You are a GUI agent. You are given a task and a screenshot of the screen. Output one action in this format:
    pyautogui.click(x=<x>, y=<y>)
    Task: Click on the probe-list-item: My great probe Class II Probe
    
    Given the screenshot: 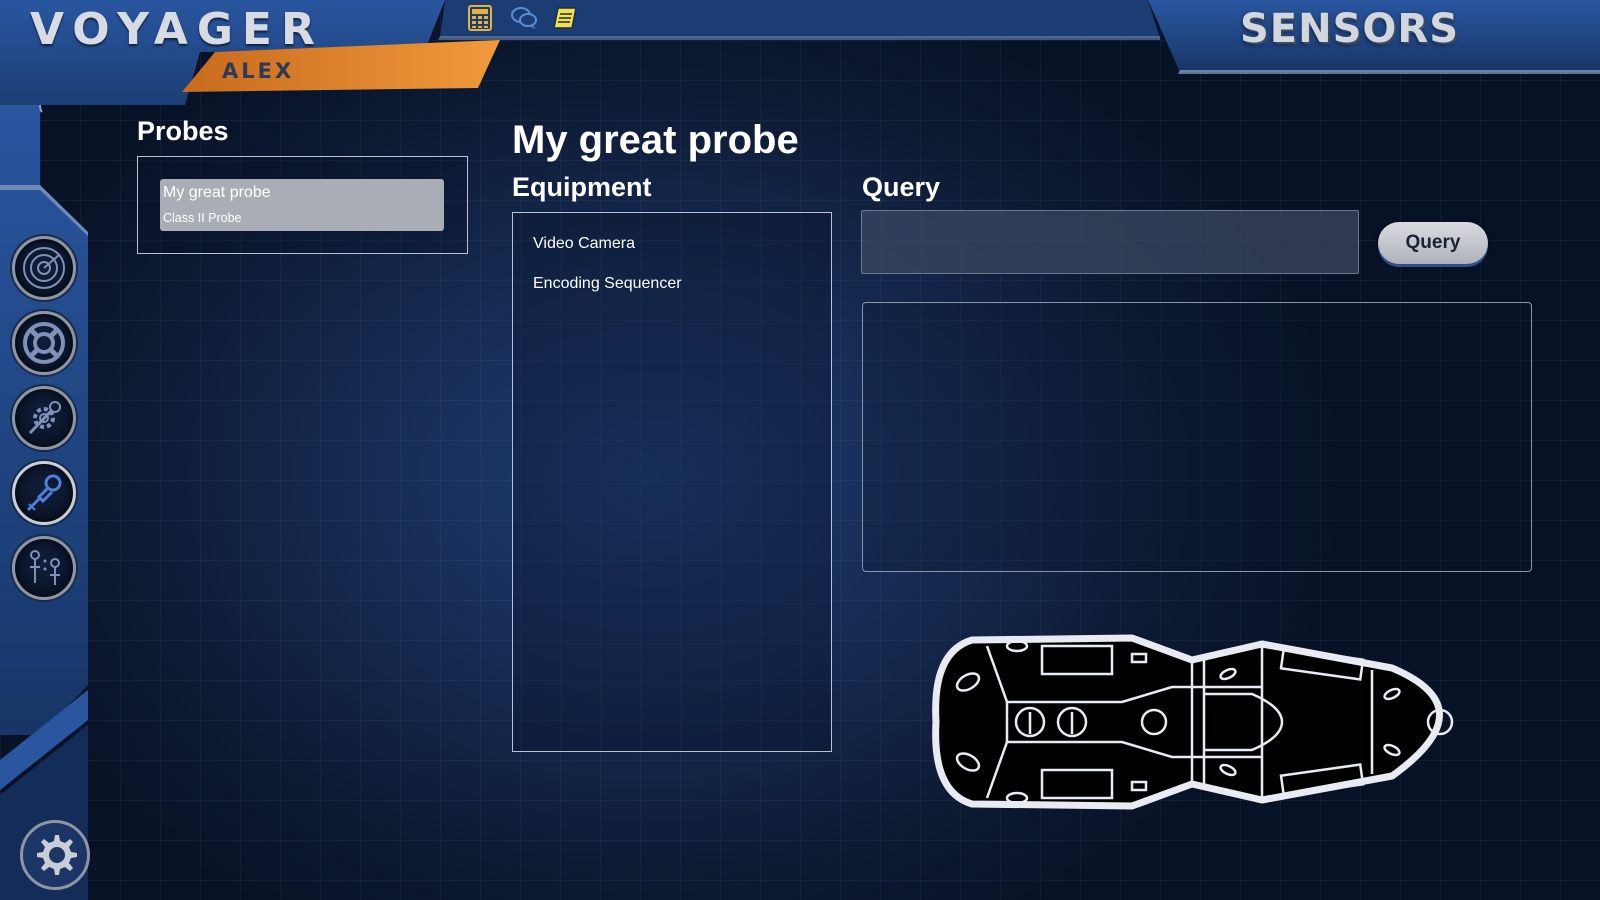 What is the action you would take?
    pyautogui.click(x=302, y=205)
    